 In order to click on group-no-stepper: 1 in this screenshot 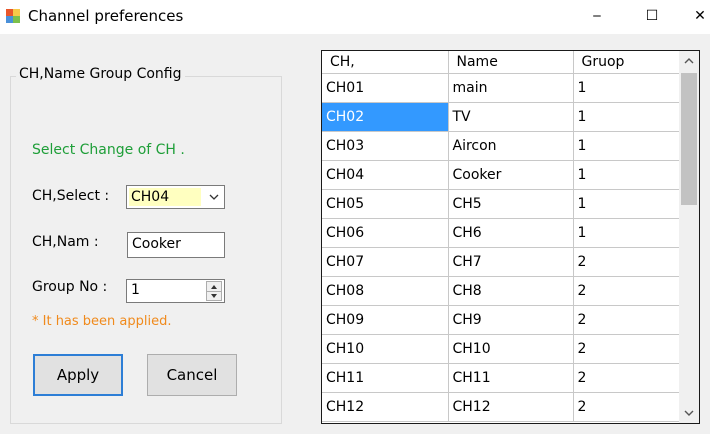, I will do `click(175, 291)`.